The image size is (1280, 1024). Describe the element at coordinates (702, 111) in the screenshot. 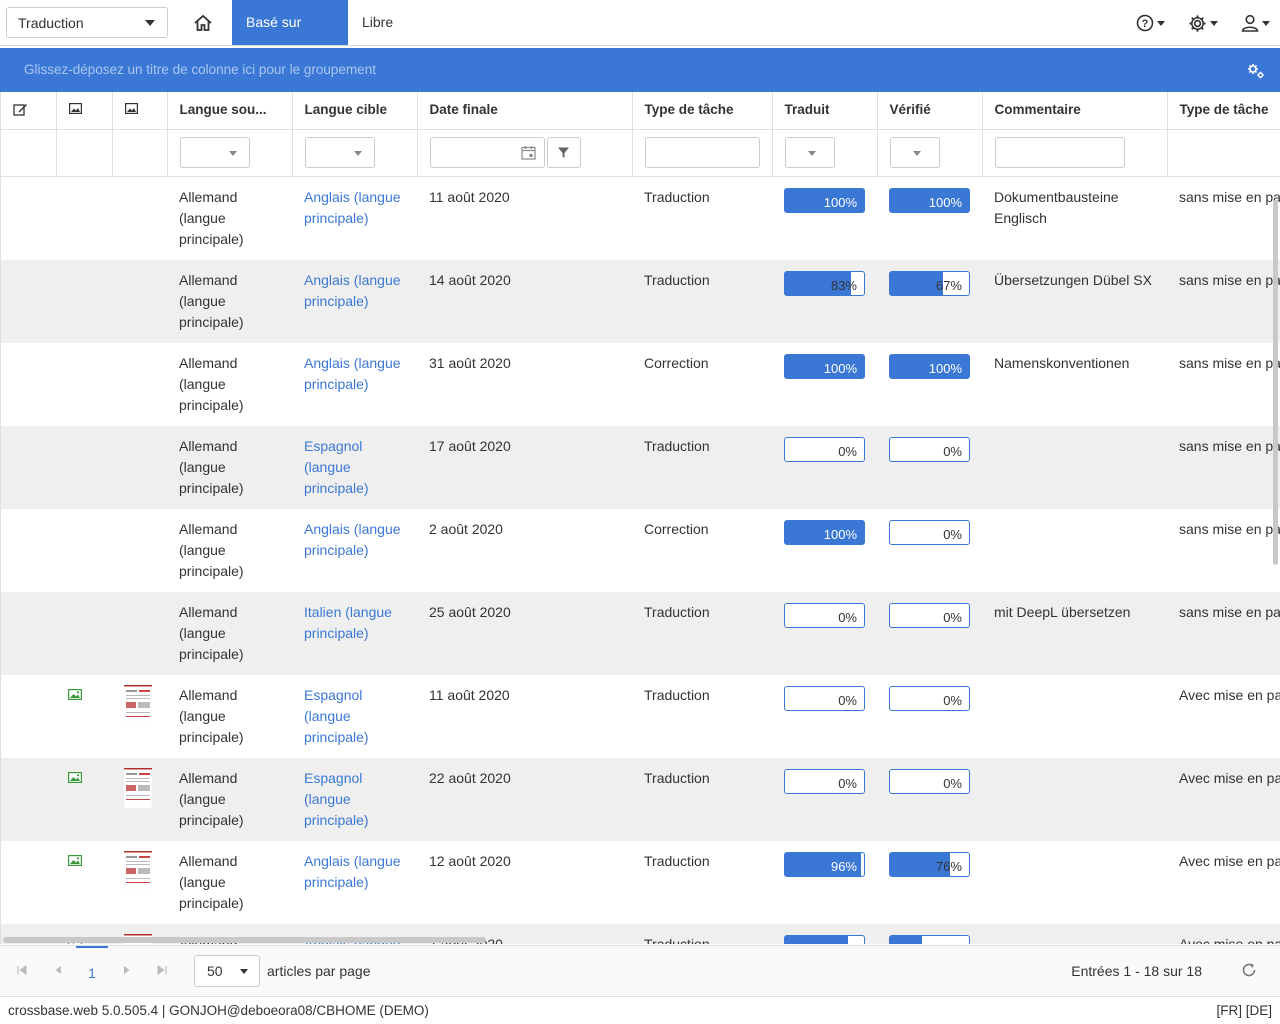

I see `col-task-type: Type de tâche` at that location.